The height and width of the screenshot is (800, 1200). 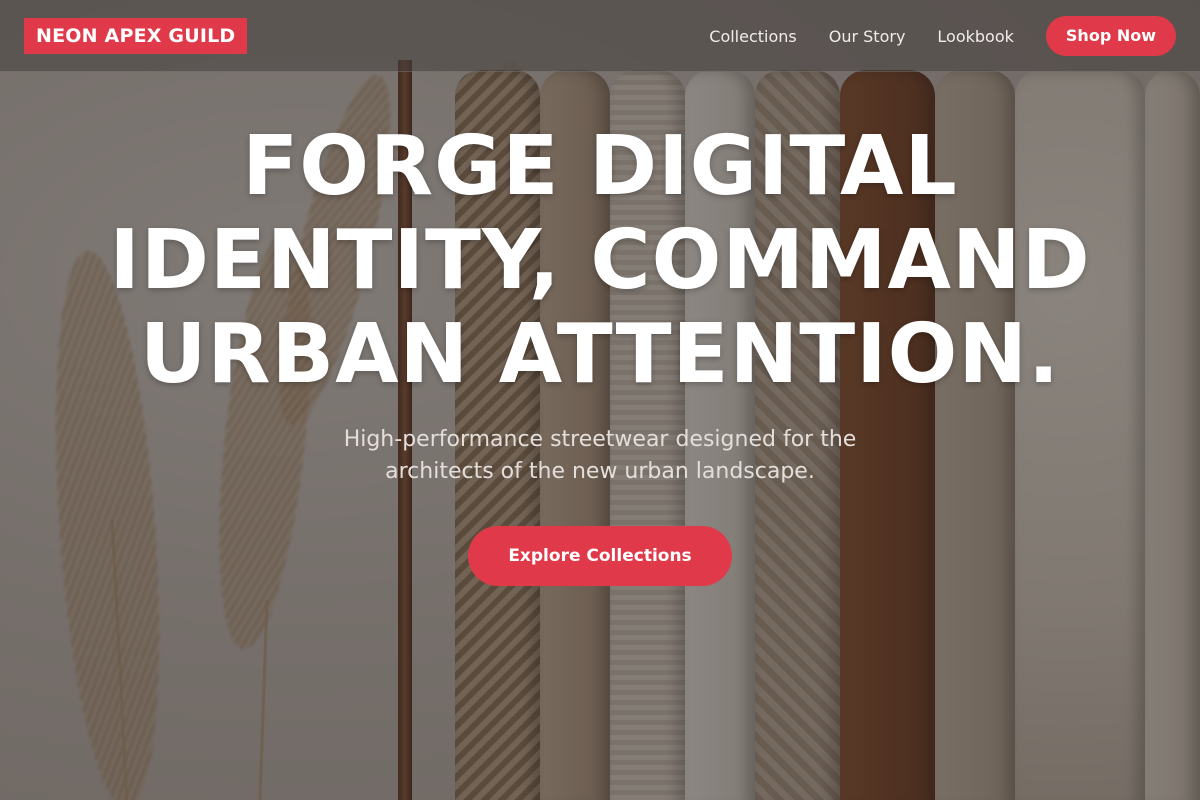 I want to click on nav-link-our-story: Our Story, so click(x=867, y=36).